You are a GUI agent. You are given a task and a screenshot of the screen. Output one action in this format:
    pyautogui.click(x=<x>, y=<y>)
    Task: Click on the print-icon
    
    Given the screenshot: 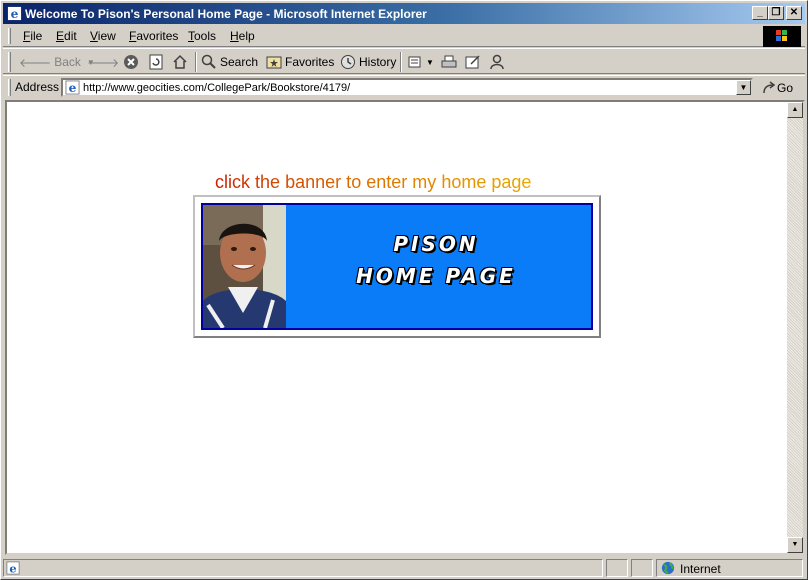 What is the action you would take?
    pyautogui.click(x=449, y=61)
    